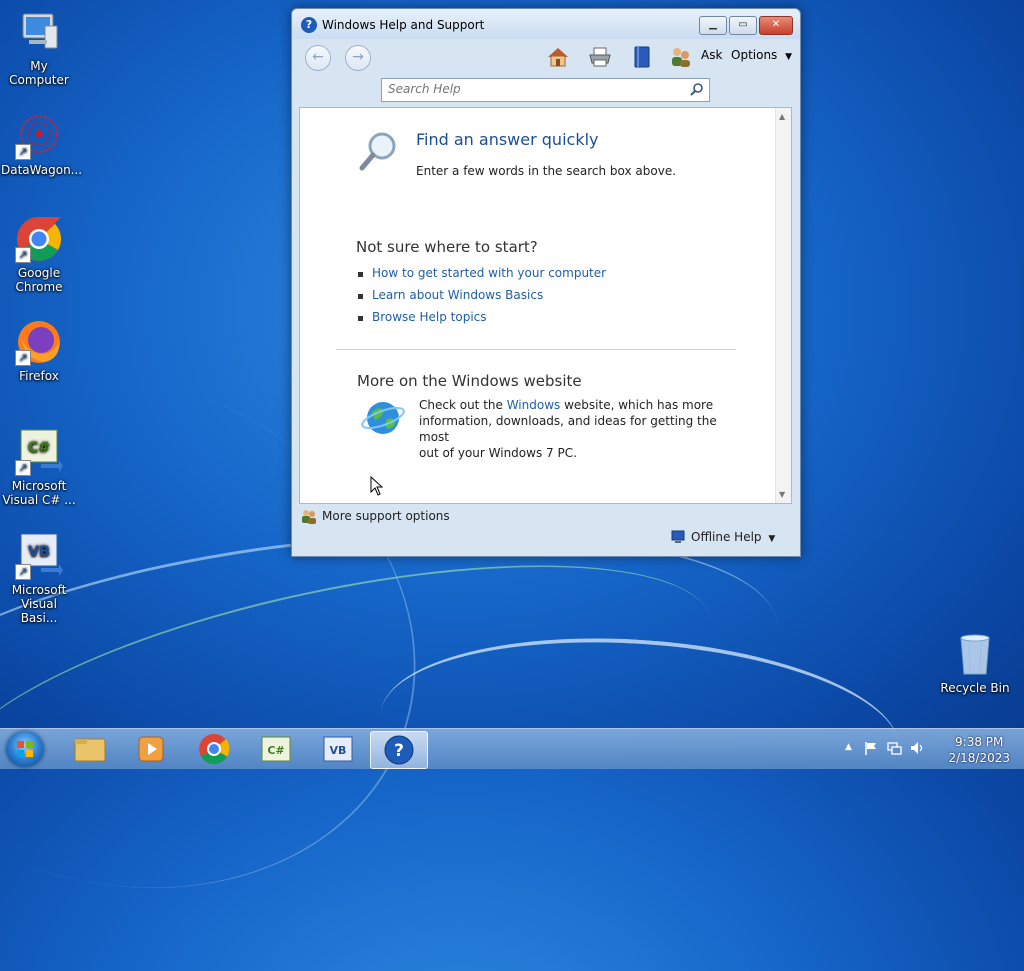 The image size is (1024, 971). I want to click on windows-logo-icon, so click(25, 749).